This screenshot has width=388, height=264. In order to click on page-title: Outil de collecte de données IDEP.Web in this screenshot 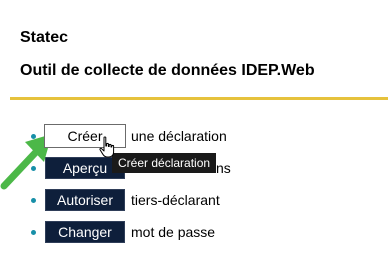, I will do `click(167, 70)`.